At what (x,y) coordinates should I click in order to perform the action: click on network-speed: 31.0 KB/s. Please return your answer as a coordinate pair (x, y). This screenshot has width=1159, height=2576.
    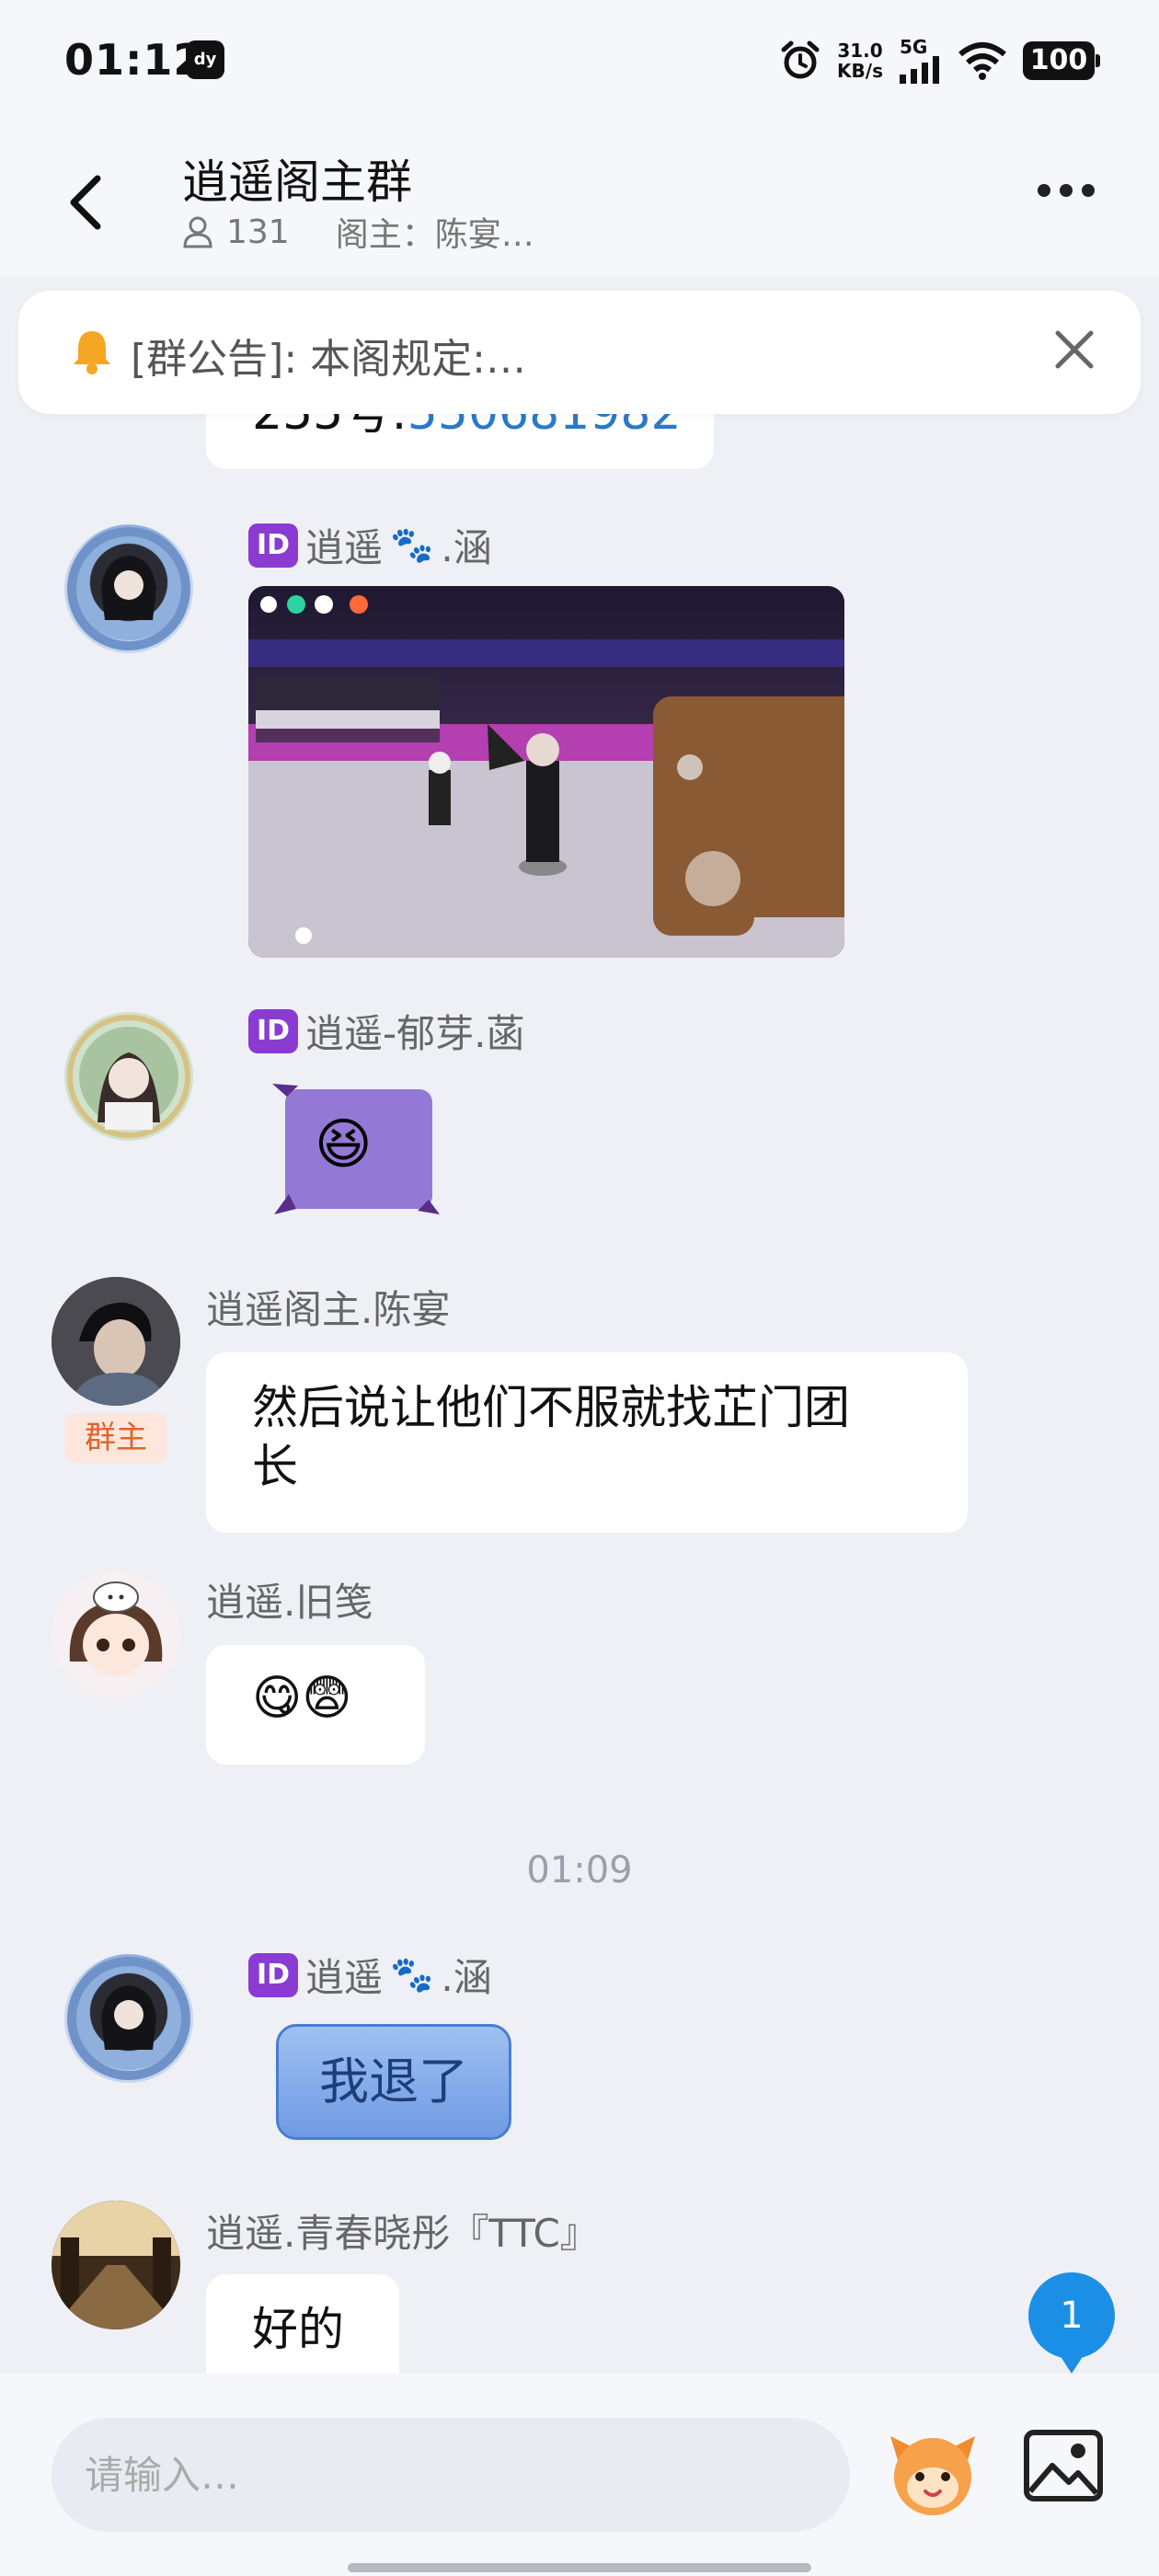
    Looking at the image, I should click on (860, 60).